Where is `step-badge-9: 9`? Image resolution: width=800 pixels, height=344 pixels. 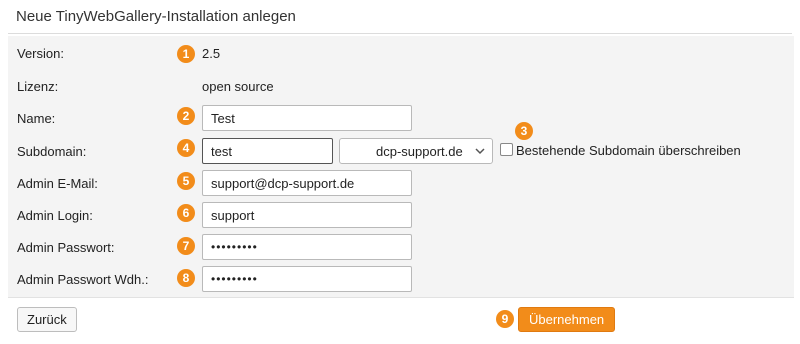 step-badge-9: 9 is located at coordinates (505, 319).